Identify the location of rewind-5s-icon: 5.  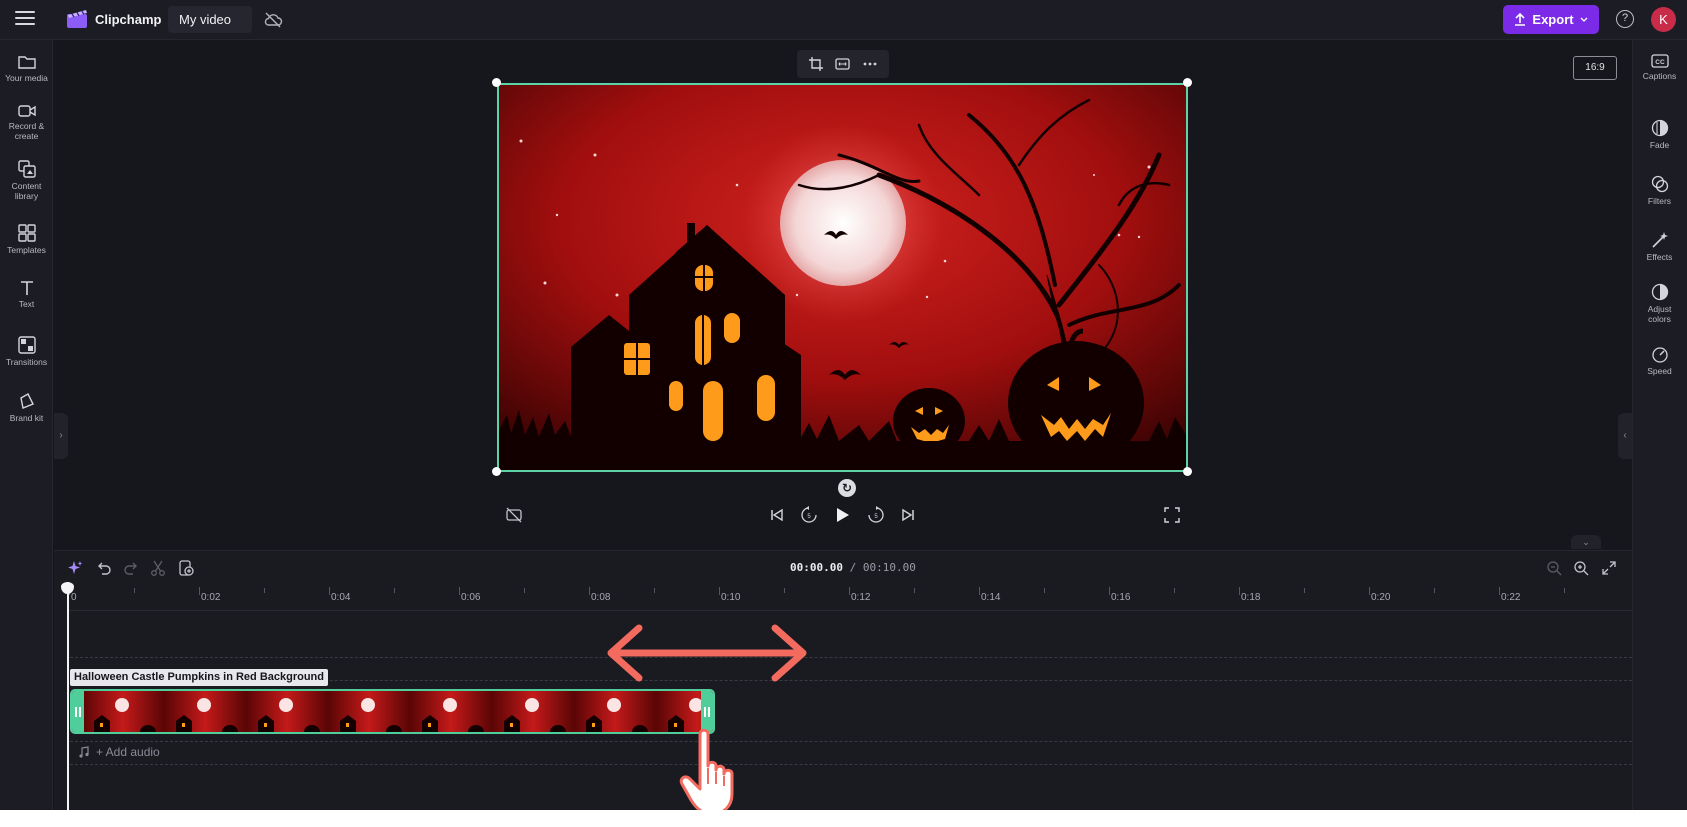
(809, 515).